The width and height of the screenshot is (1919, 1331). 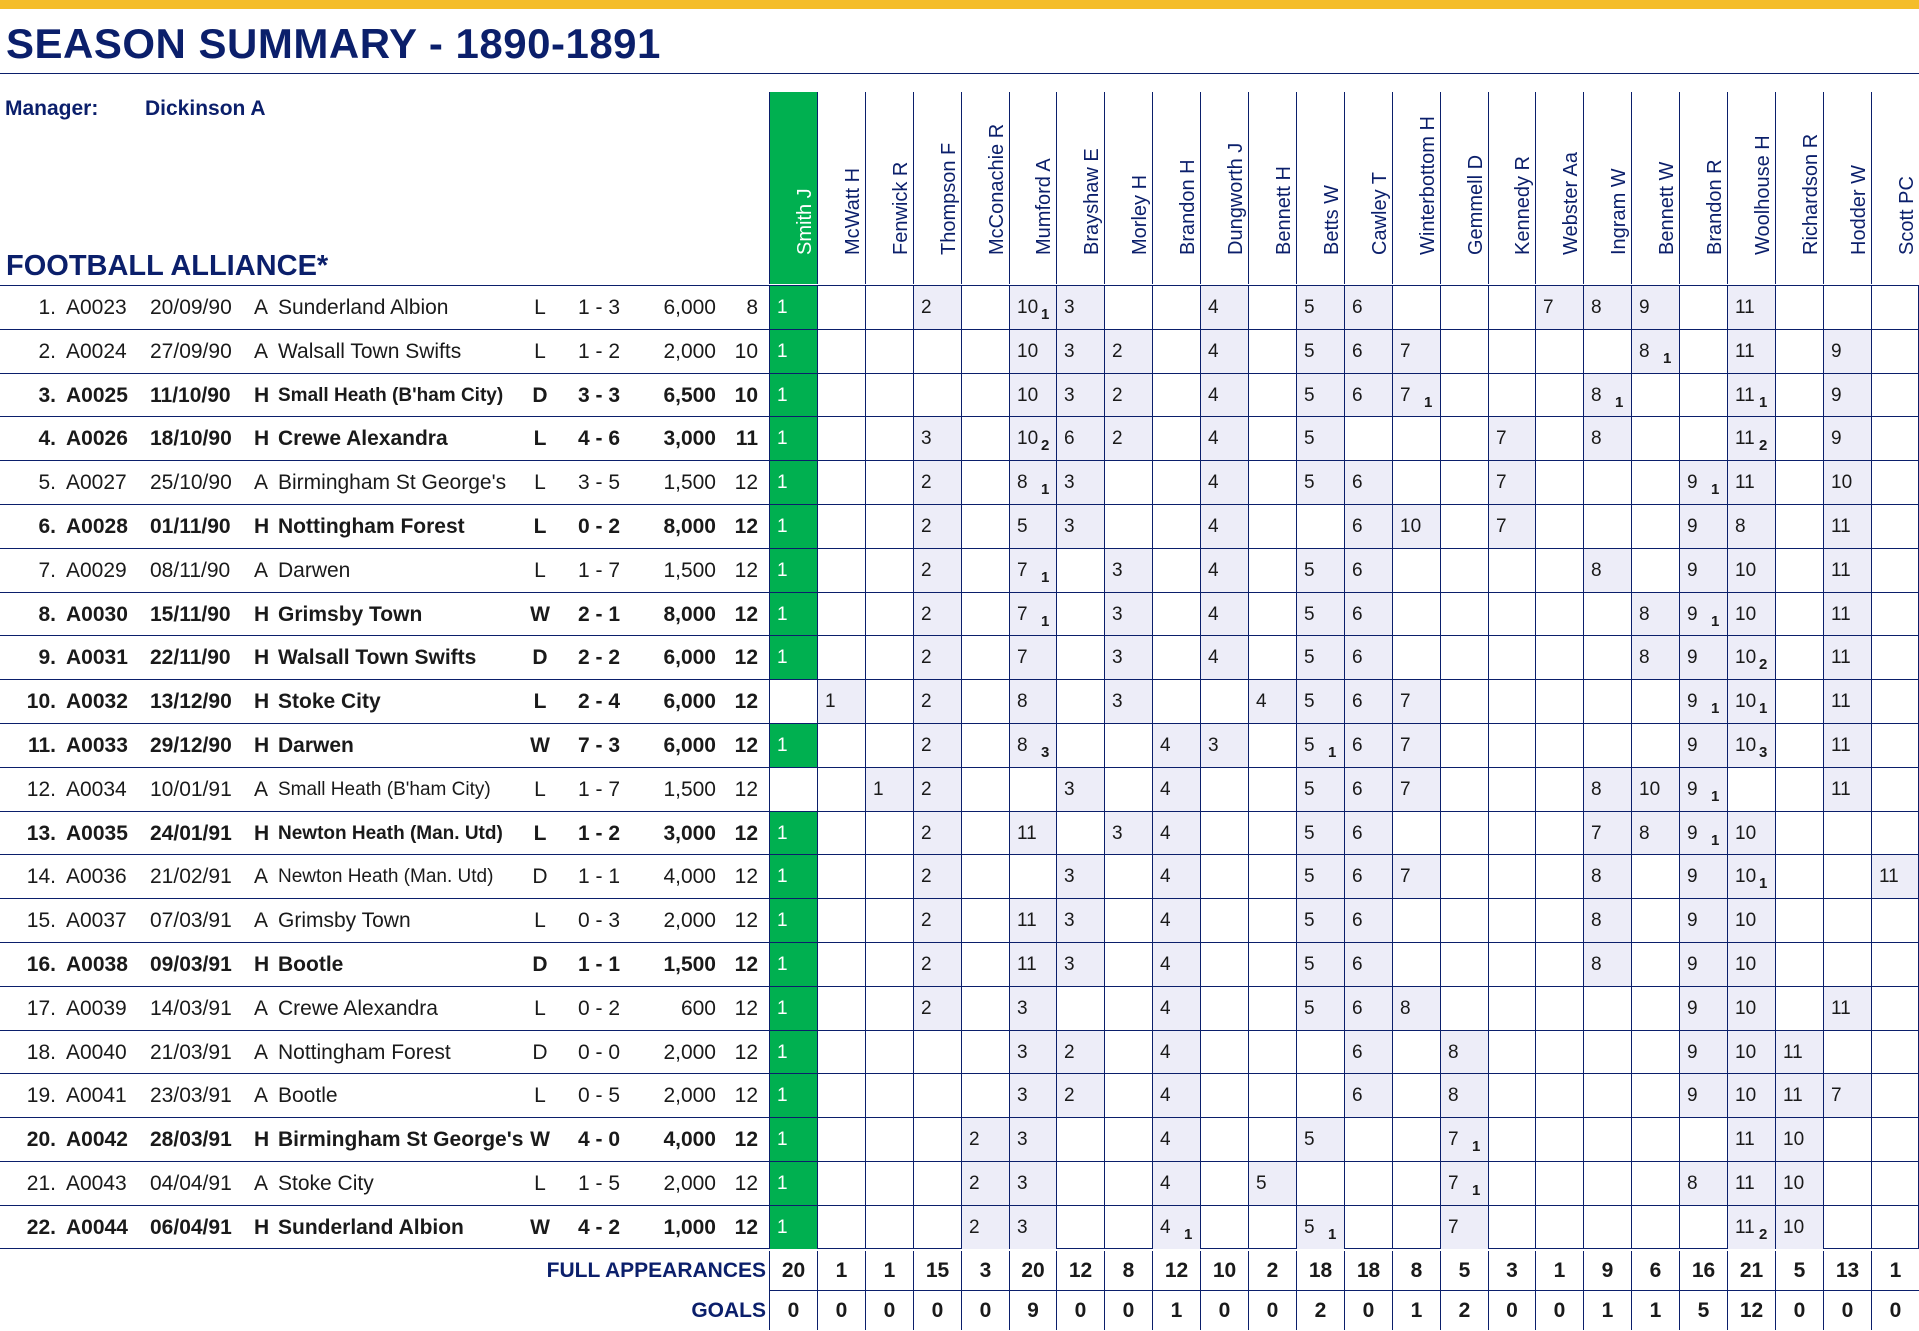 What do you see at coordinates (1032, 570) in the screenshot?
I see `player-cell: 71` at bounding box center [1032, 570].